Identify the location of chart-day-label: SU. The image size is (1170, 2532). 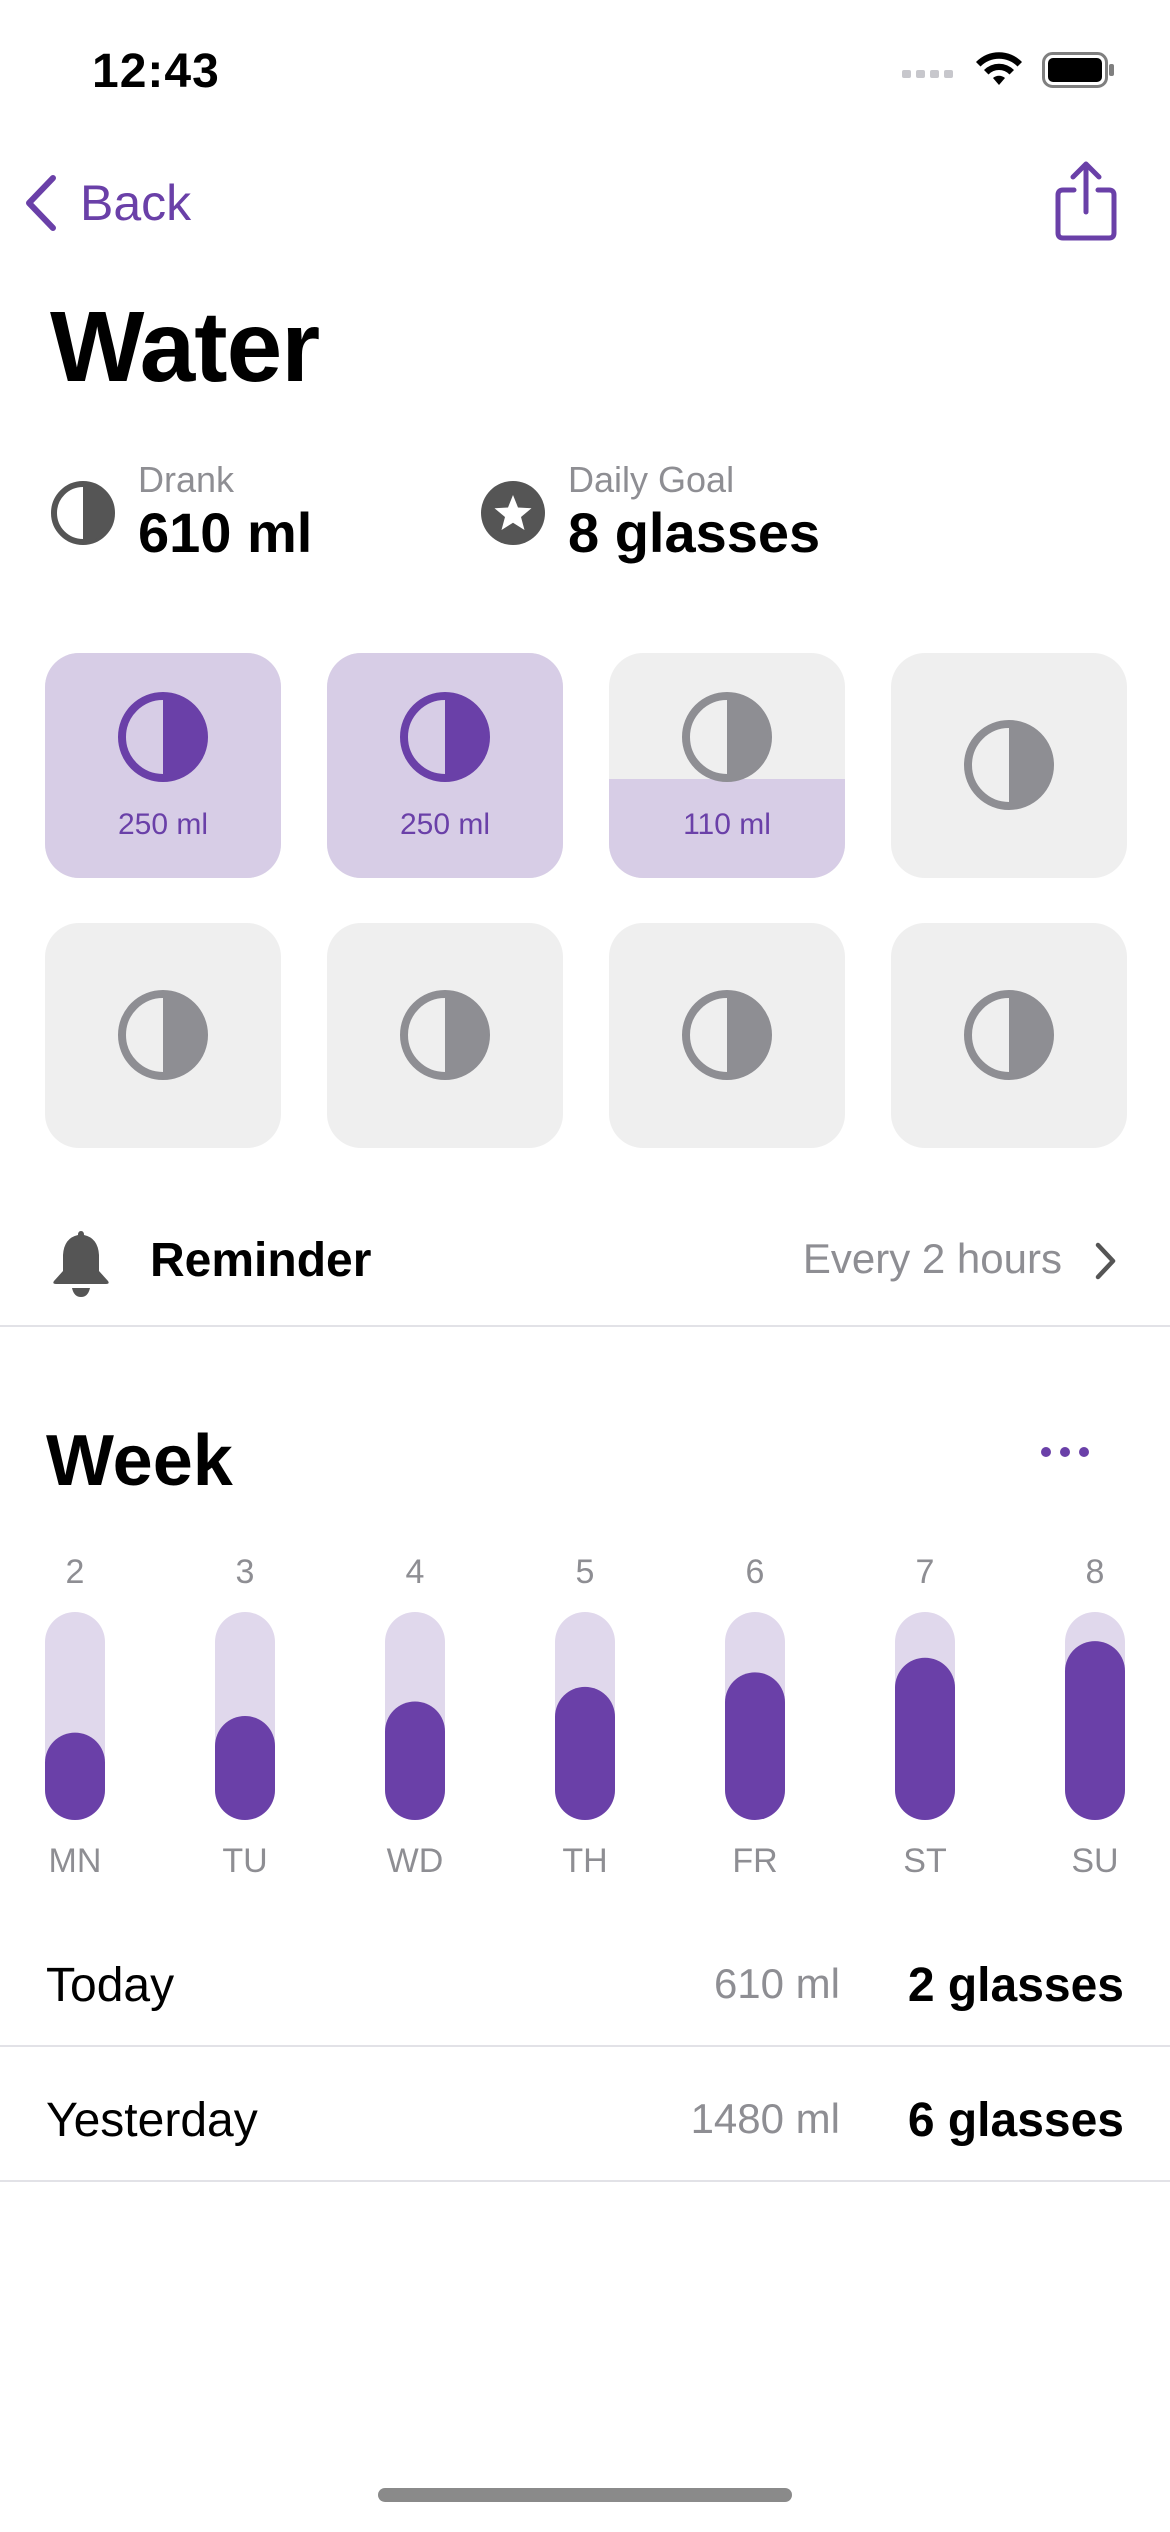
(1094, 1861).